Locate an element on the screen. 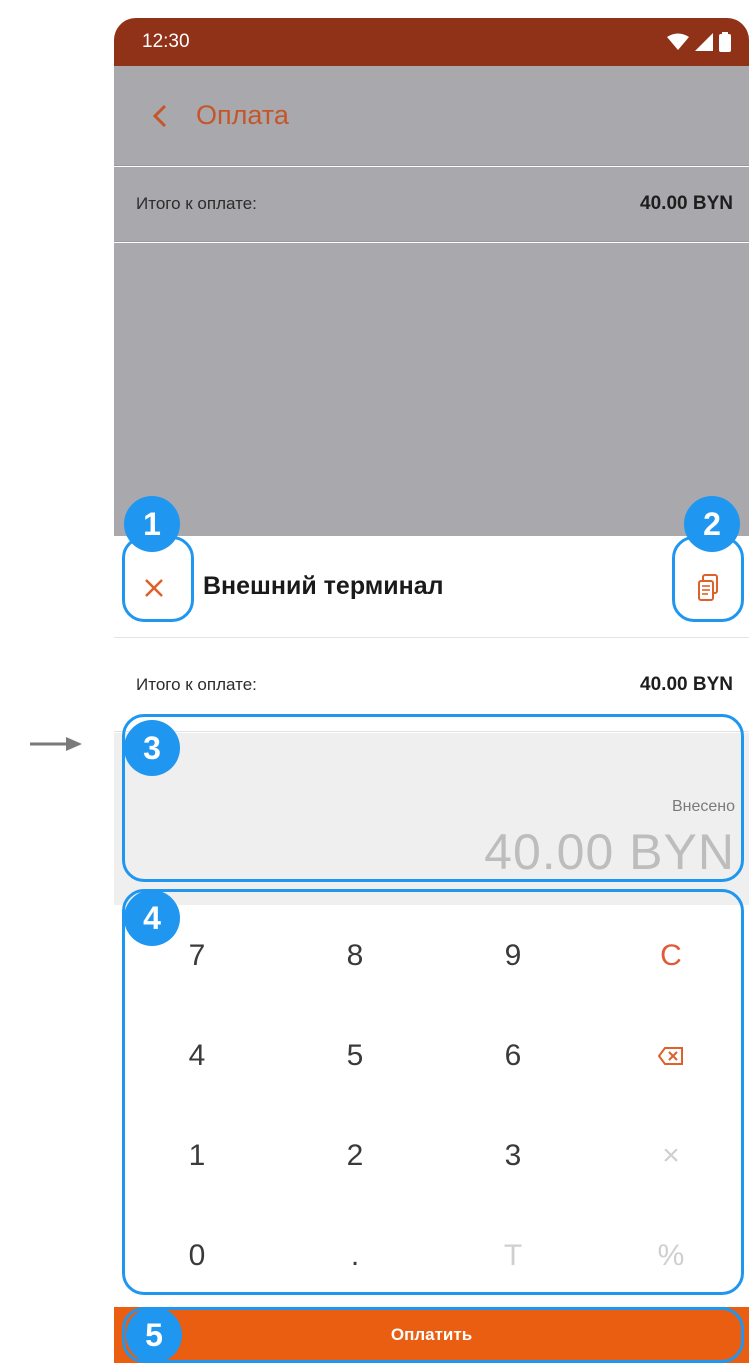 The height and width of the screenshot is (1363, 749). sheet-total-label: Итого к оплате: is located at coordinates (196, 684).